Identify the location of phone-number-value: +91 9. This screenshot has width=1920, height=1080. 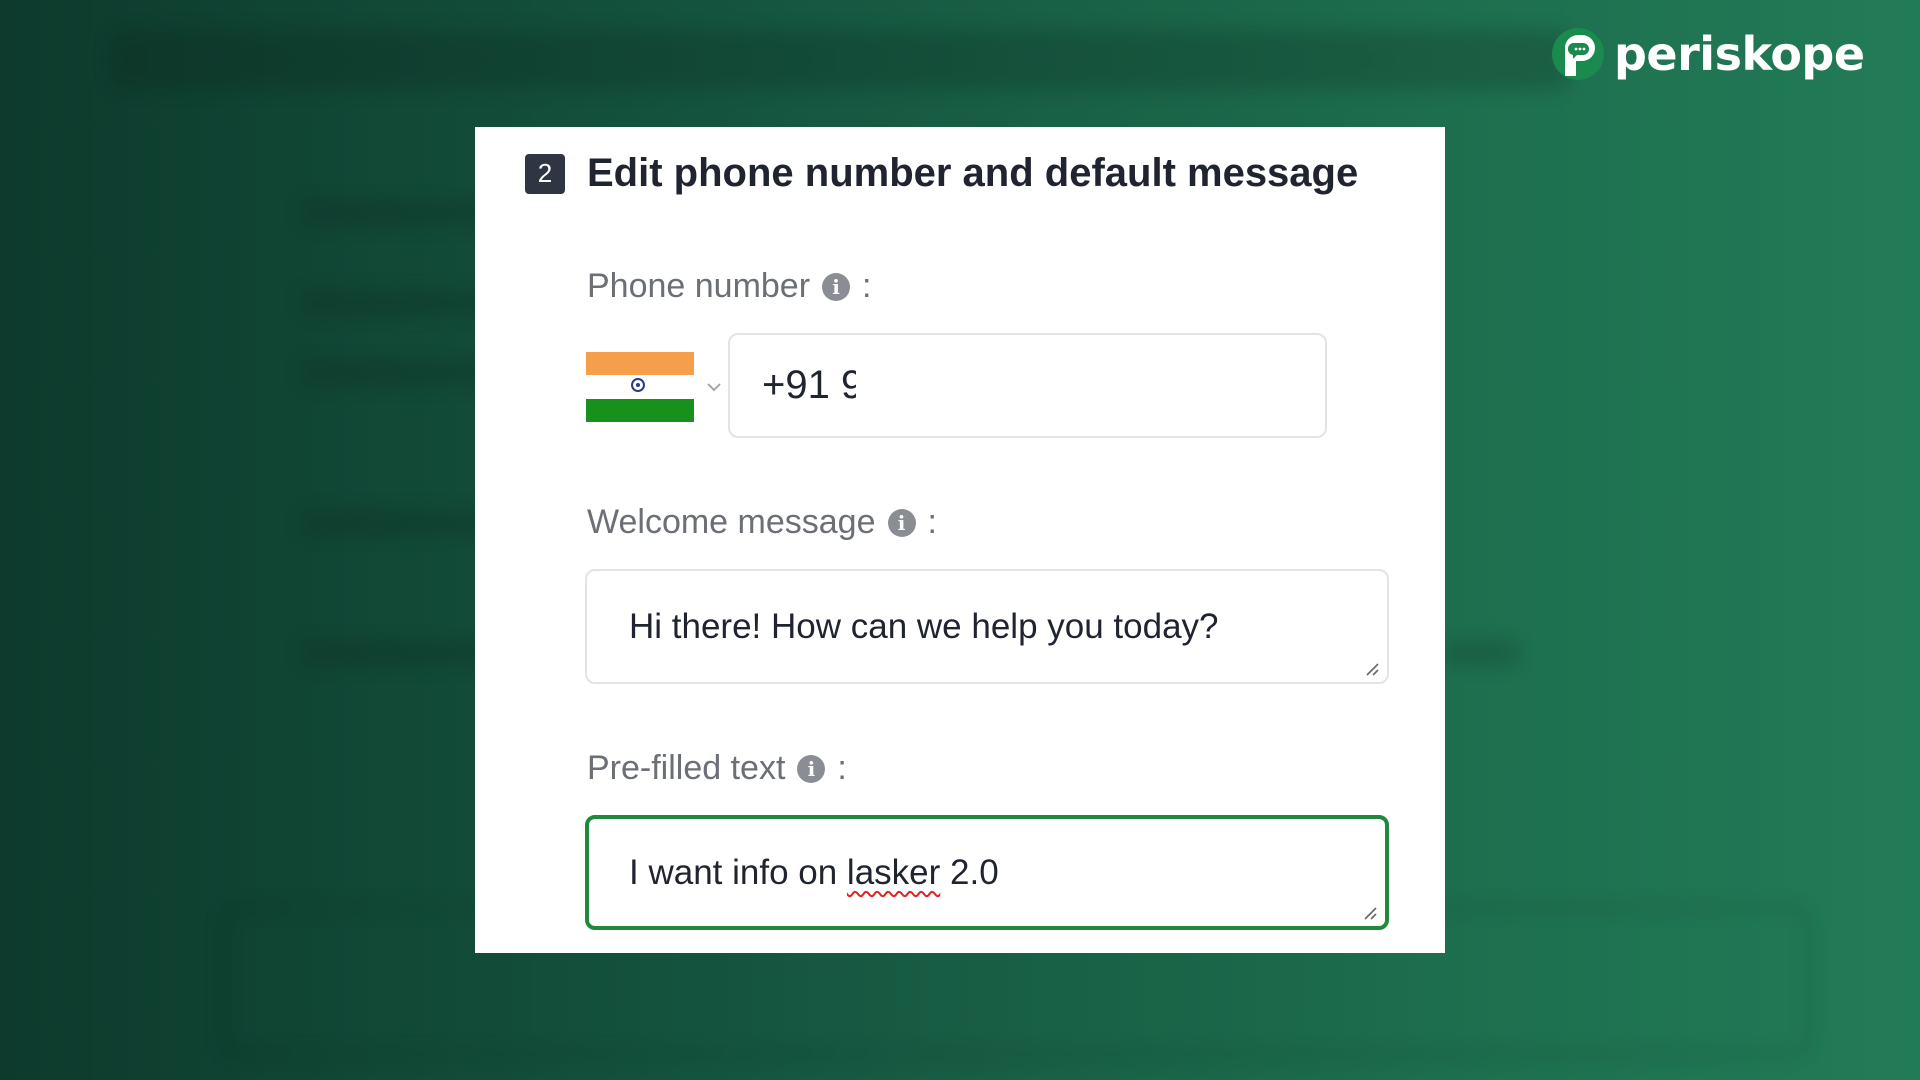
(809, 385).